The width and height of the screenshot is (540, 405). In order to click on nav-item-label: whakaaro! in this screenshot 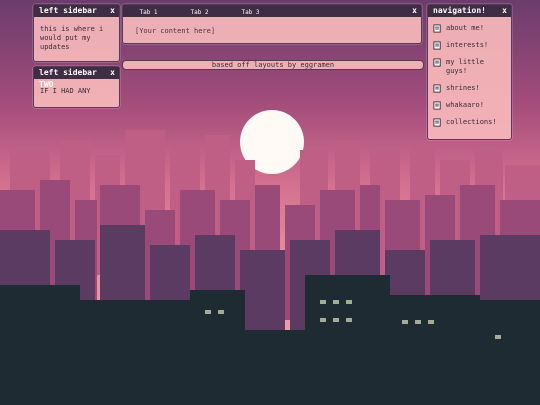, I will do `click(465, 105)`.